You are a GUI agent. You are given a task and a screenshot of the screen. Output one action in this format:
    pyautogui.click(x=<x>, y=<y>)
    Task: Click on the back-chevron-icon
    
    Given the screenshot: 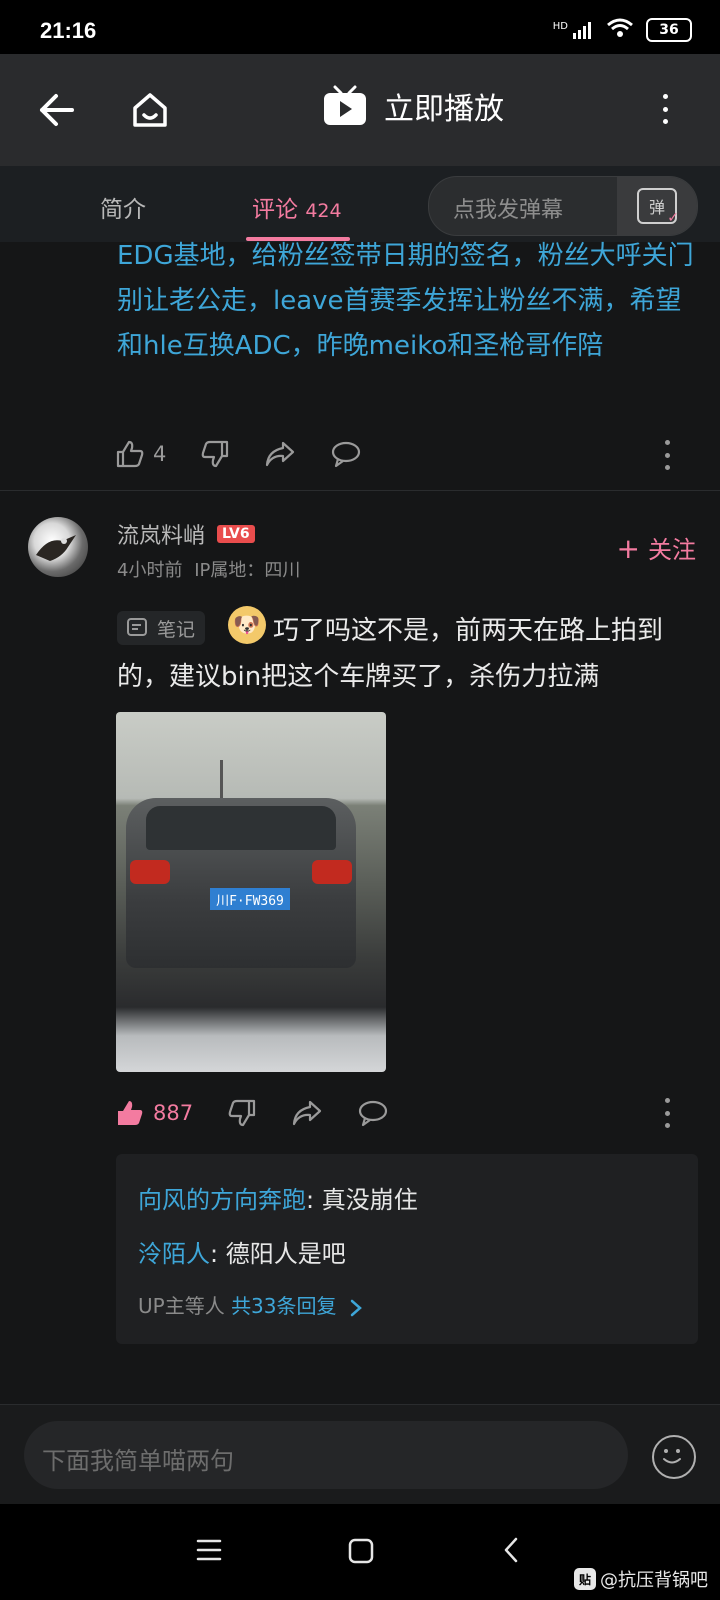 What is the action you would take?
    pyautogui.click(x=511, y=1550)
    